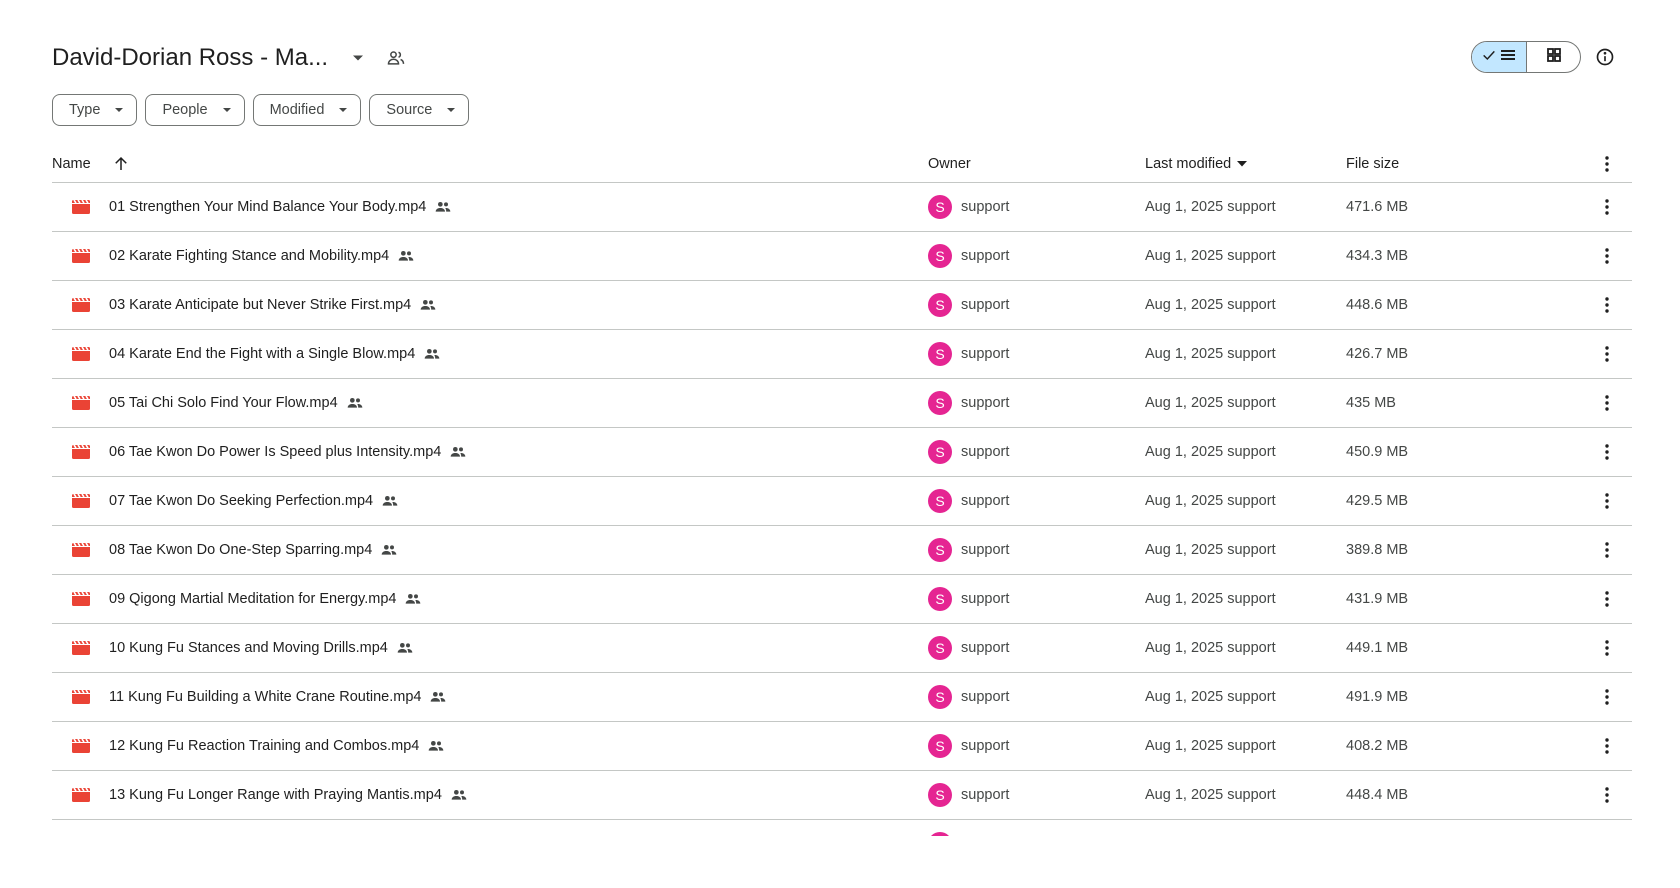 The image size is (1680, 888). Describe the element at coordinates (1377, 256) in the screenshot. I see `file-size: 434.3 MB` at that location.